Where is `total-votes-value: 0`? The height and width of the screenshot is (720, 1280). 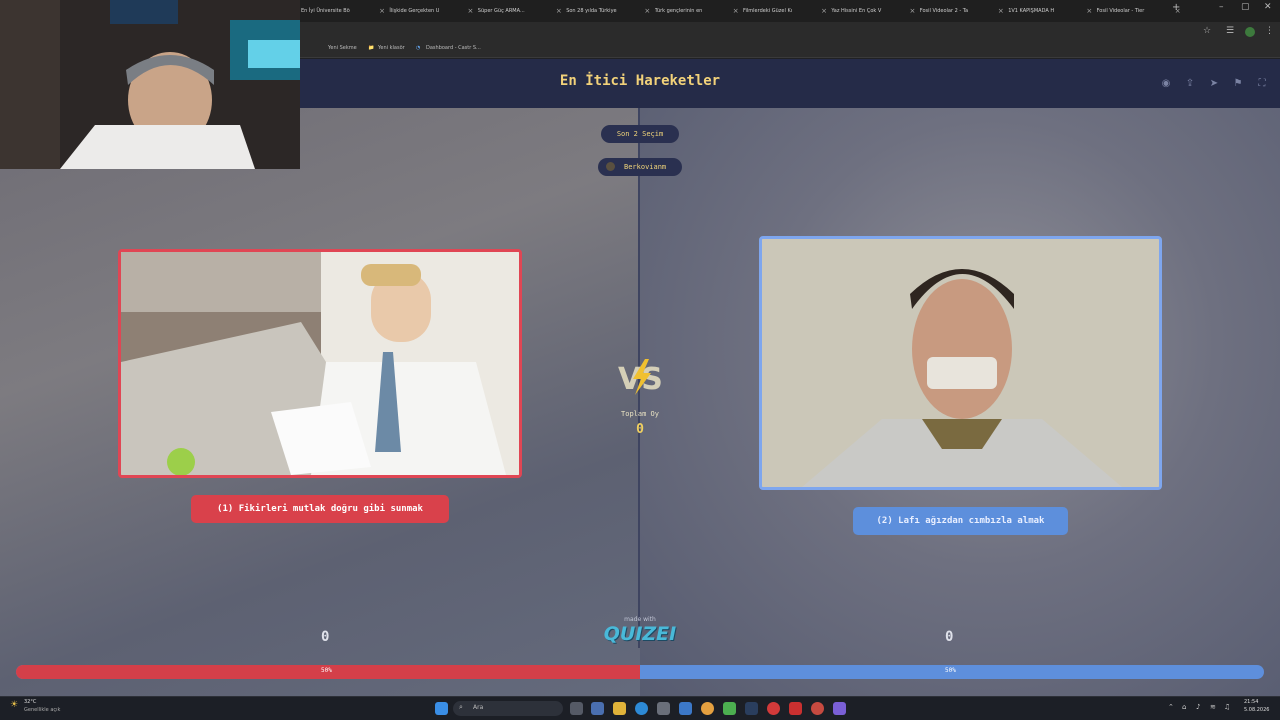
total-votes-value: 0 is located at coordinates (640, 429).